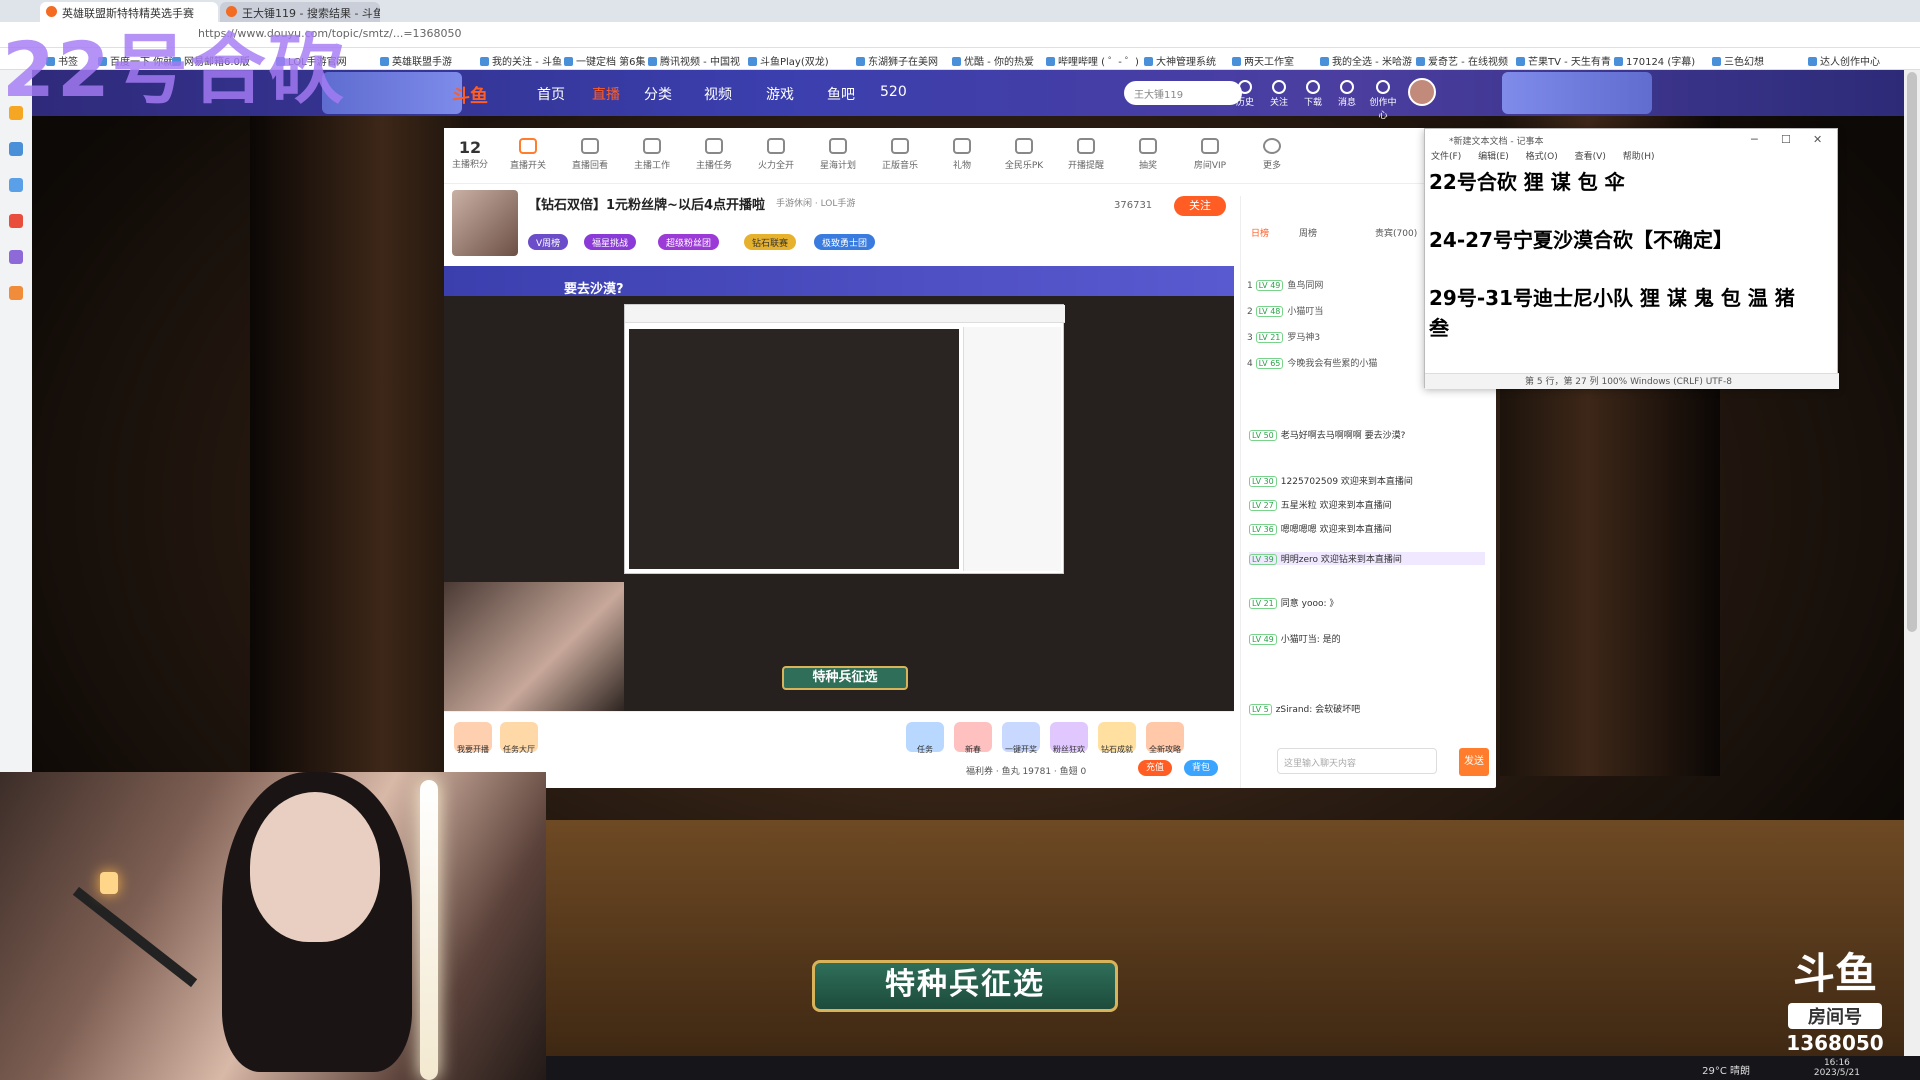  What do you see at coordinates (1817, 139) in the screenshot?
I see `close-icon: ✕` at bounding box center [1817, 139].